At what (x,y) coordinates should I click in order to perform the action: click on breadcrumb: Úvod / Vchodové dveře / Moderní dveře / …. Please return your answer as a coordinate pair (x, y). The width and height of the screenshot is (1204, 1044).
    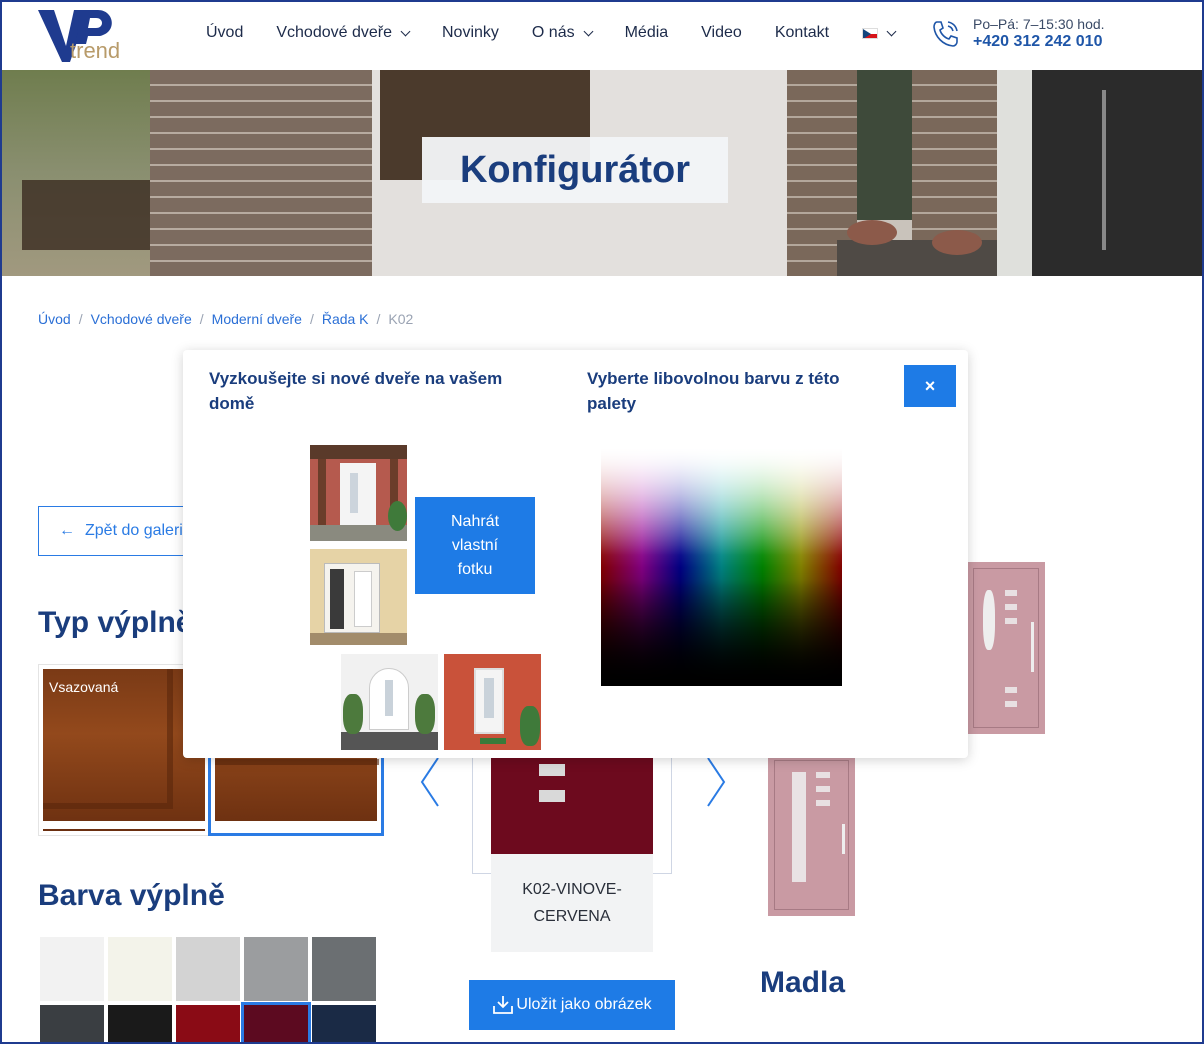
    Looking at the image, I should click on (225, 319).